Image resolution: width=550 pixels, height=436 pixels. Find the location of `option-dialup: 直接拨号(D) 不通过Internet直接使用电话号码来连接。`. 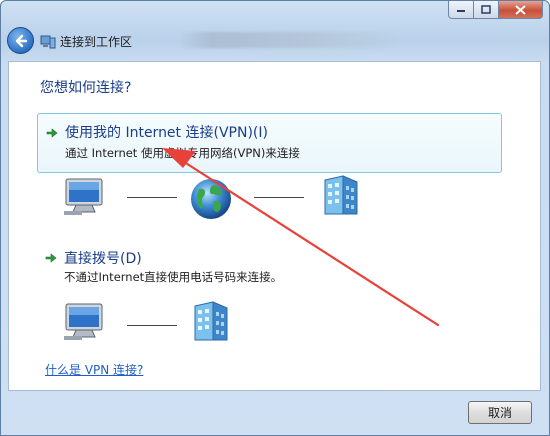

option-dialup: 直接拨号(D) 不通过Internet直接使用电话号码来连接。 is located at coordinates (269, 265).